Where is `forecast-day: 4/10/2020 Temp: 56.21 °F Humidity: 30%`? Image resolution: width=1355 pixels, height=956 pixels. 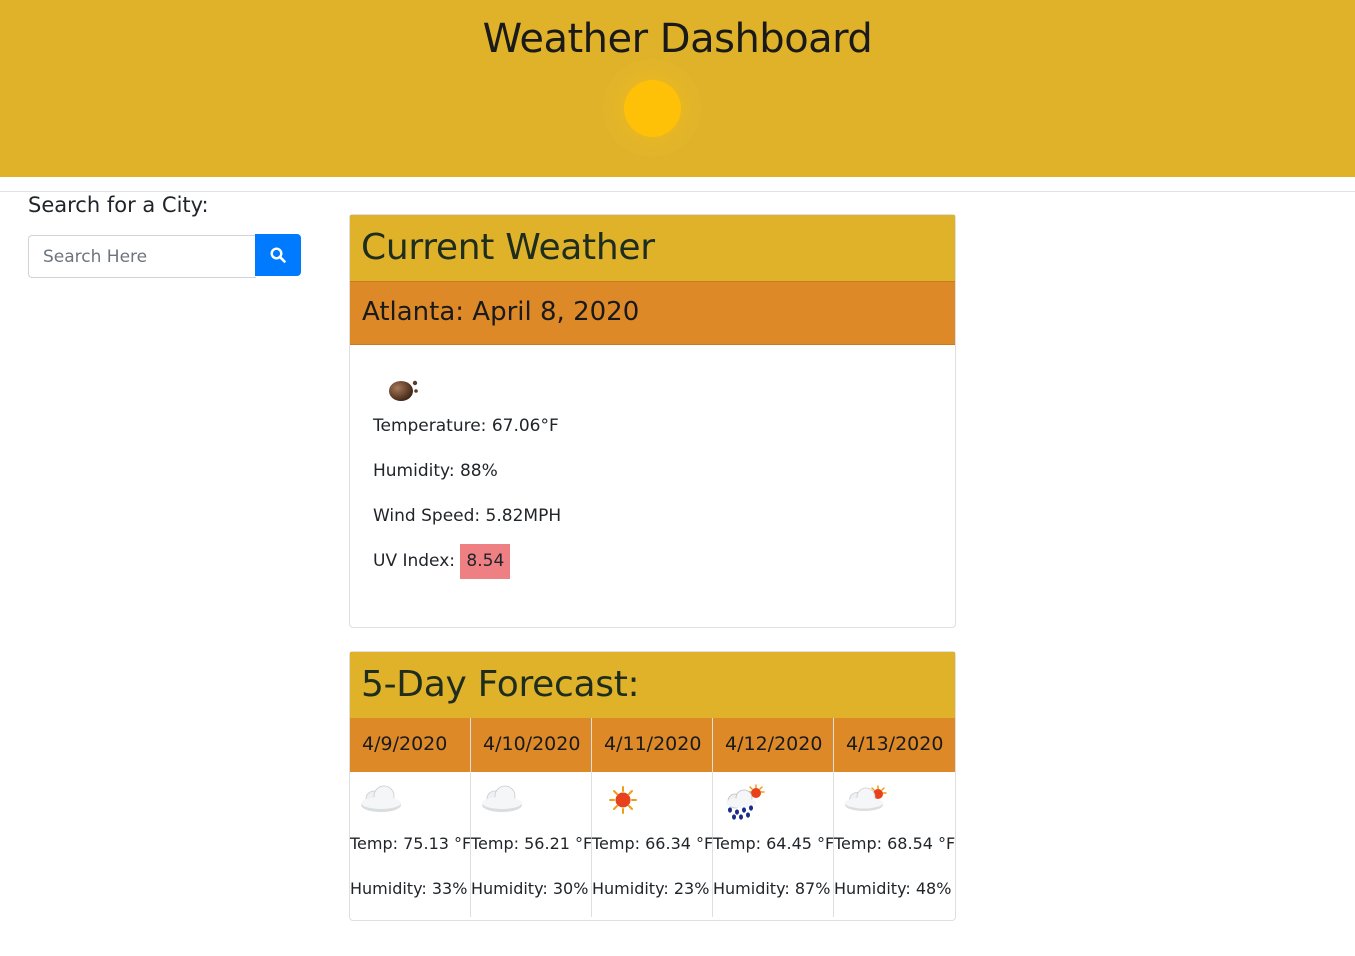
forecast-day: 4/10/2020 Temp: 56.21 °F Humidity: 30% is located at coordinates (531, 817).